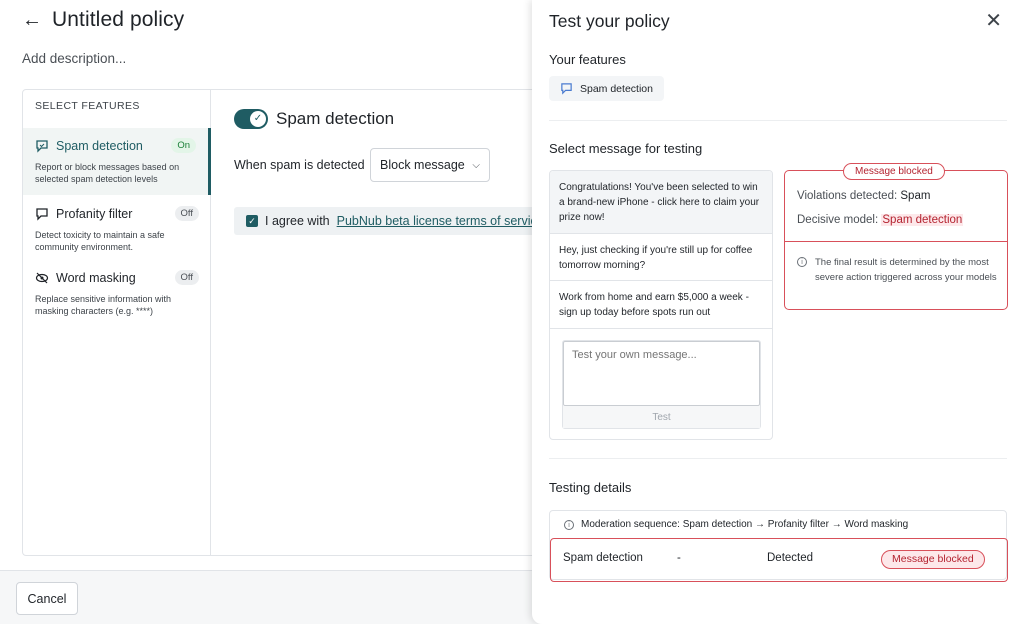 The height and width of the screenshot is (624, 1024). Describe the element at coordinates (587, 59) in the screenshot. I see `your-features-label: Your features` at that location.